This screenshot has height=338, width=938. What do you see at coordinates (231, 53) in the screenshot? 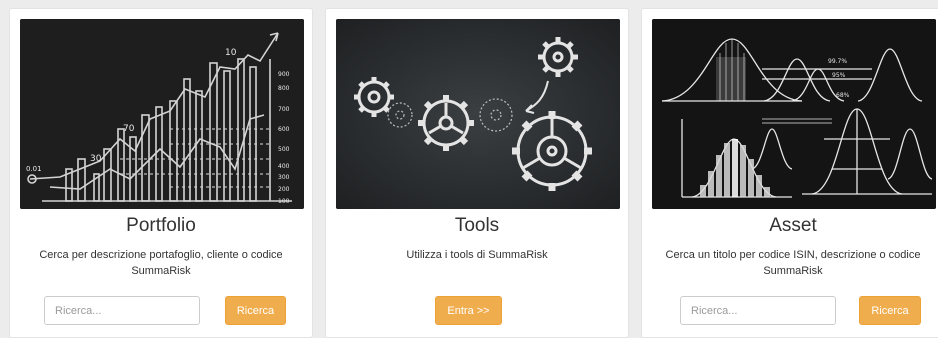
I see `chart-label-10: 10` at bounding box center [231, 53].